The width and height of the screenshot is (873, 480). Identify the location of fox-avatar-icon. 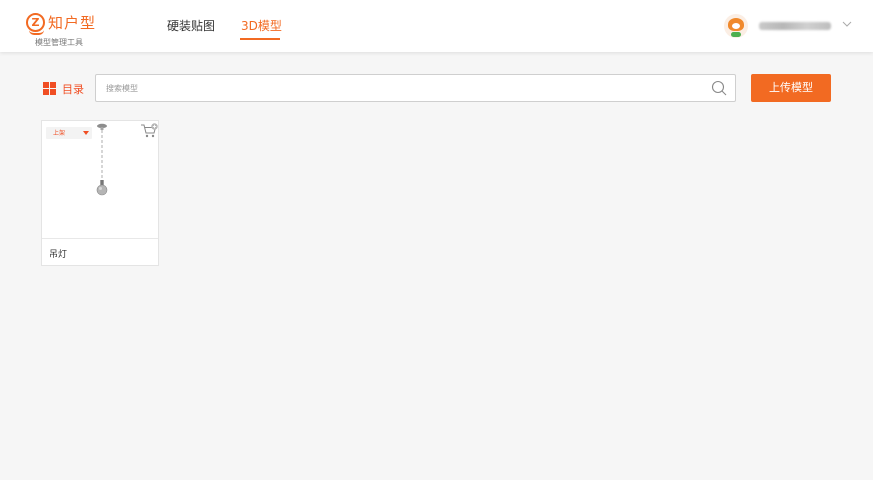
(736, 24).